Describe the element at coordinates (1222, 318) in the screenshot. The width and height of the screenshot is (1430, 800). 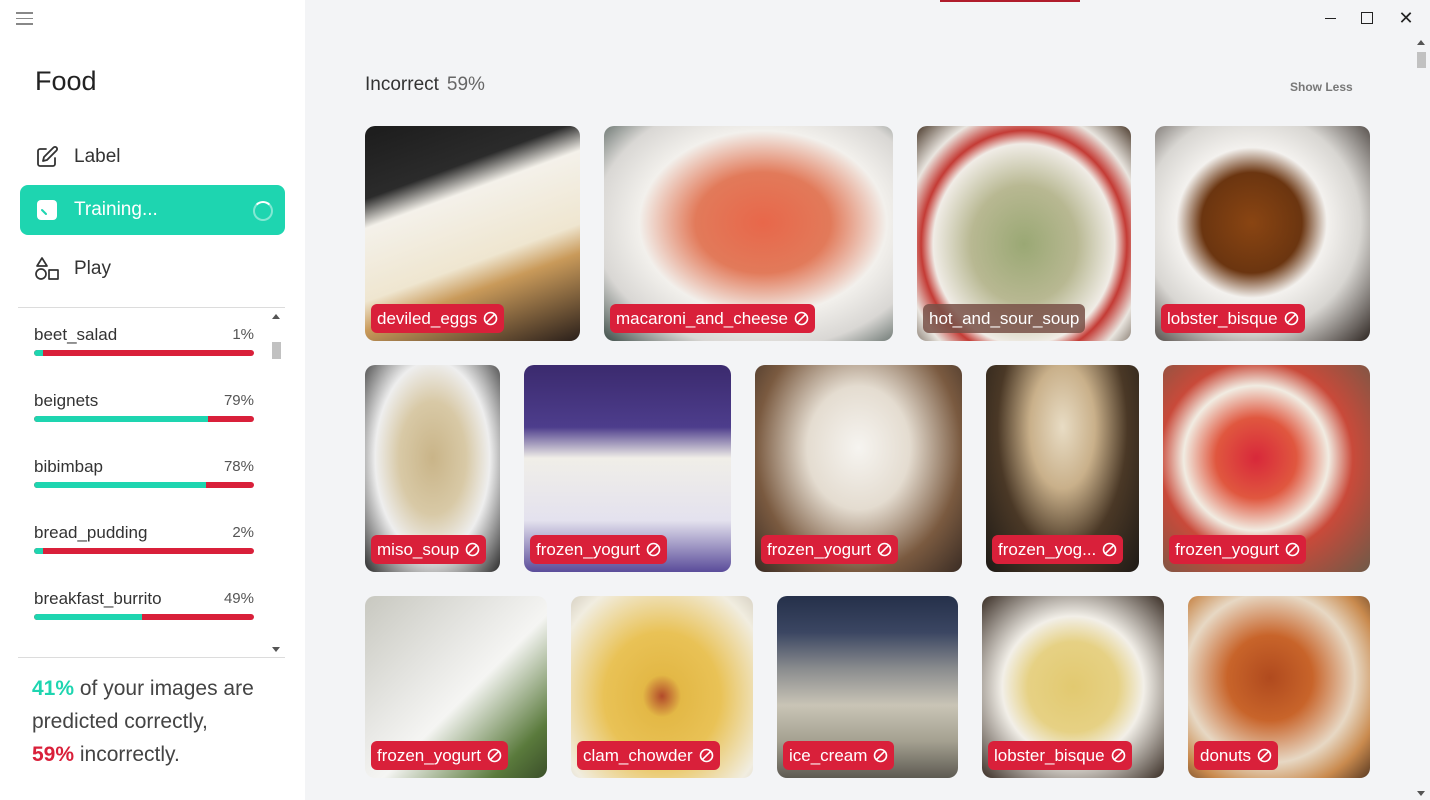
I see `tile-label: lobster_bisque` at that location.